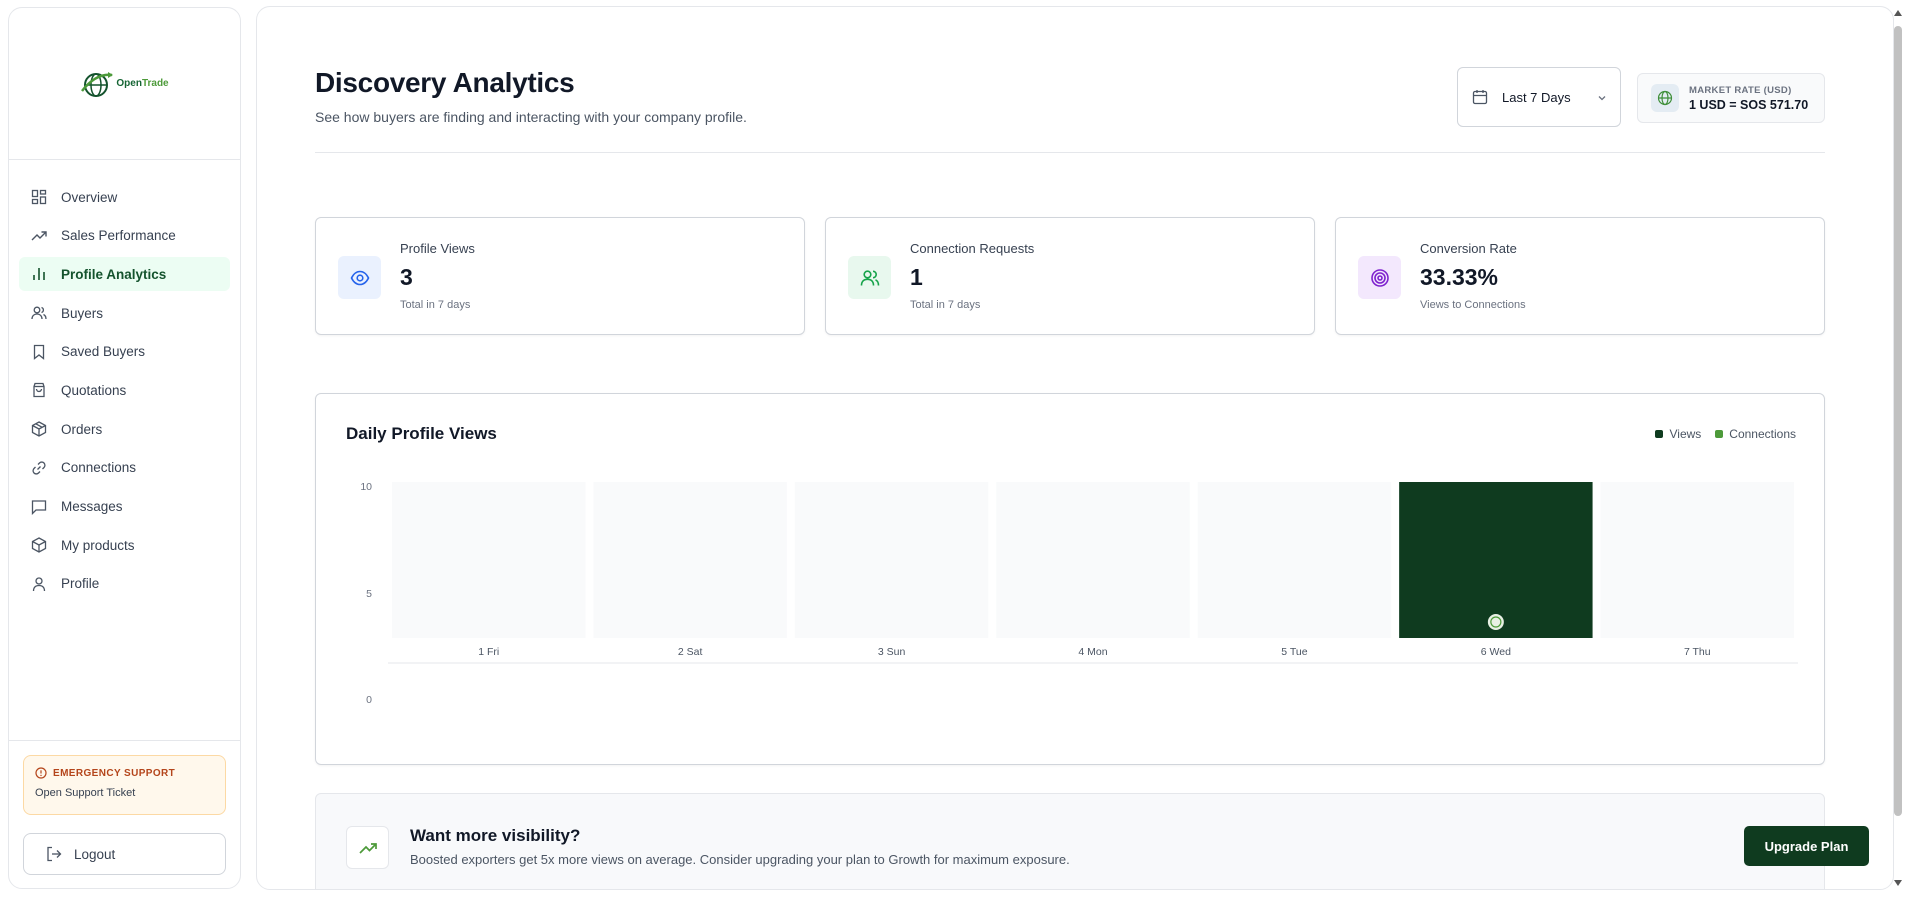 The image size is (1905, 897). Describe the element at coordinates (1092, 652) in the screenshot. I see `x-tick-label: 4 Mon` at that location.